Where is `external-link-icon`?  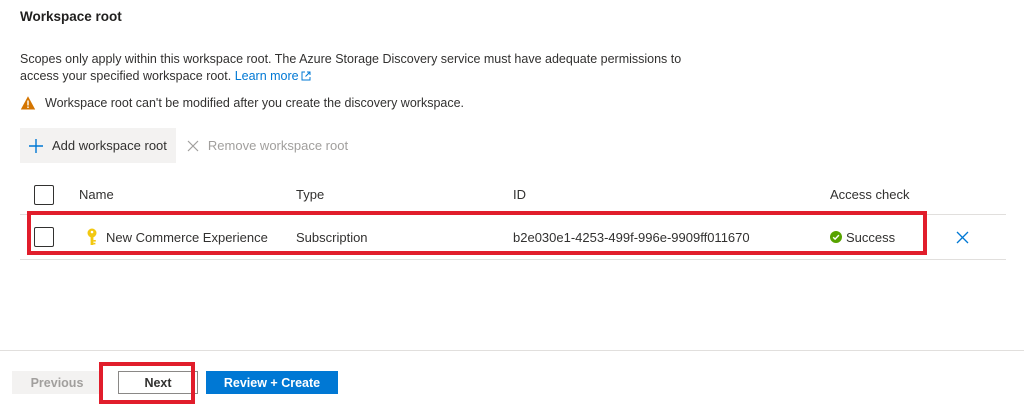 external-link-icon is located at coordinates (306, 77).